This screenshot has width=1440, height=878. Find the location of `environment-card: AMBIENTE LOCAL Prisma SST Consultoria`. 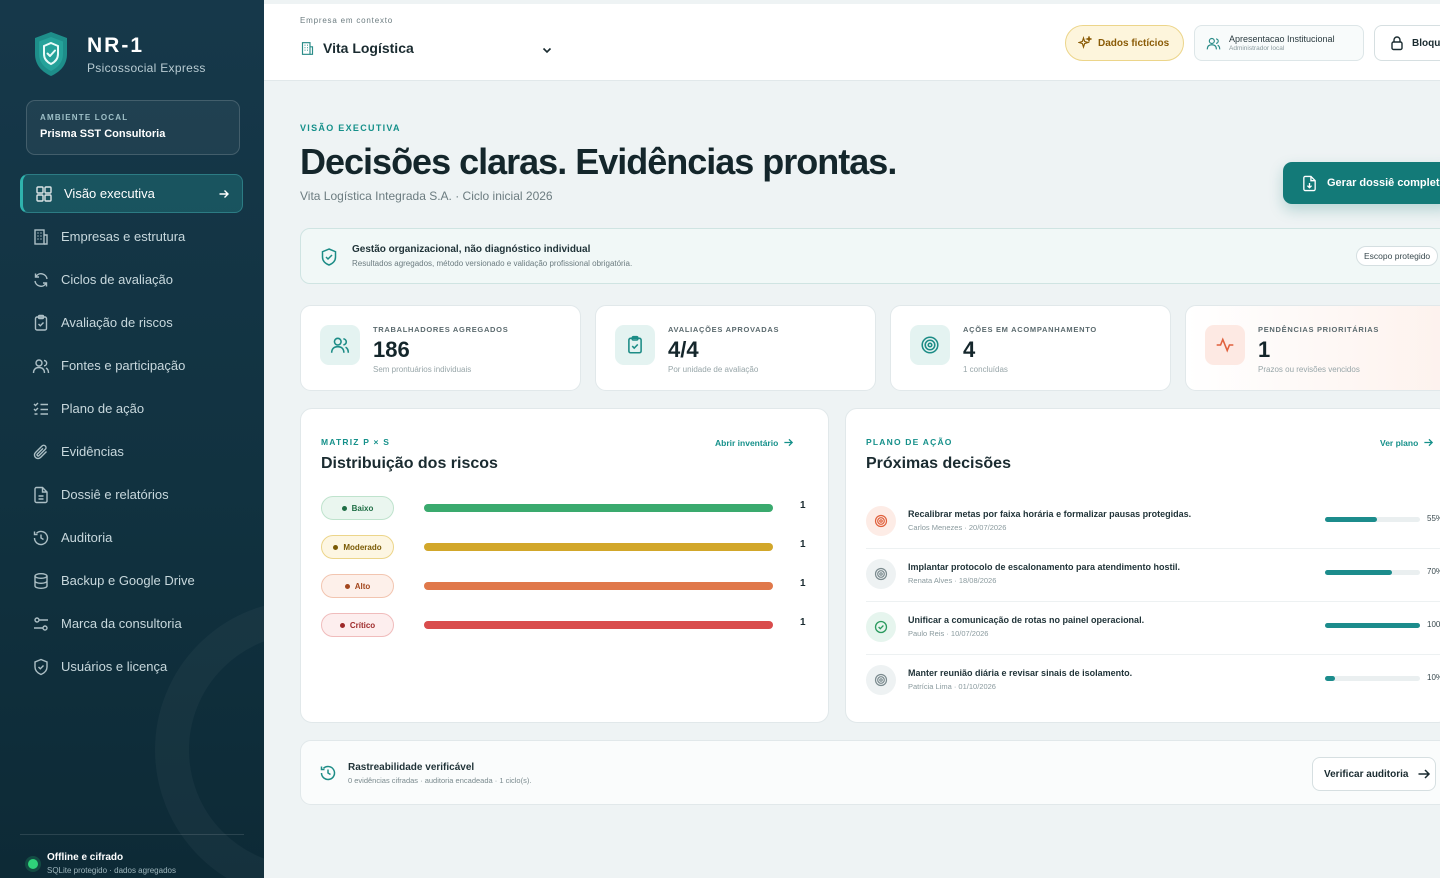

environment-card: AMBIENTE LOCAL Prisma SST Consultoria is located at coordinates (133, 127).